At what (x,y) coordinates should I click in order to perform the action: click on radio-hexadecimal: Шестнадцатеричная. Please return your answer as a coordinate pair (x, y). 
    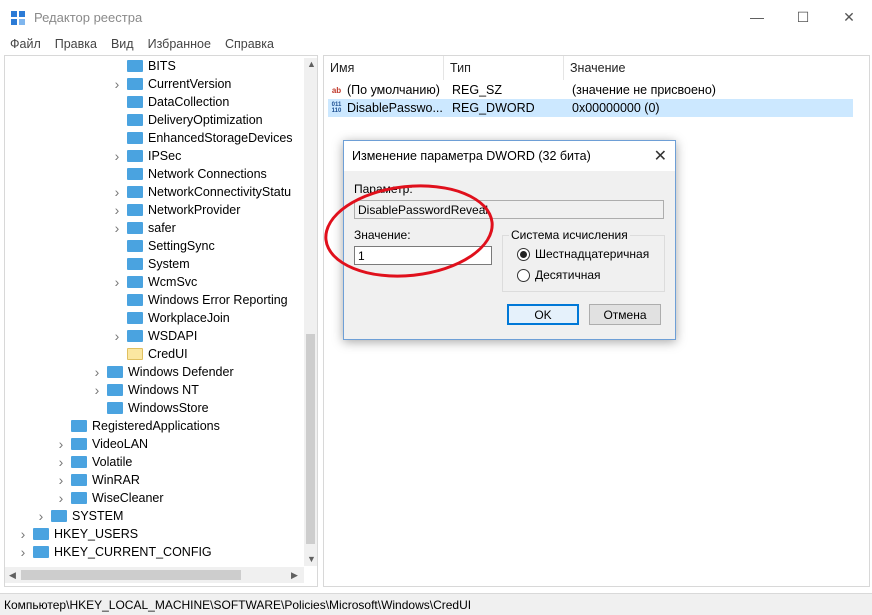
    Looking at the image, I should click on (583, 254).